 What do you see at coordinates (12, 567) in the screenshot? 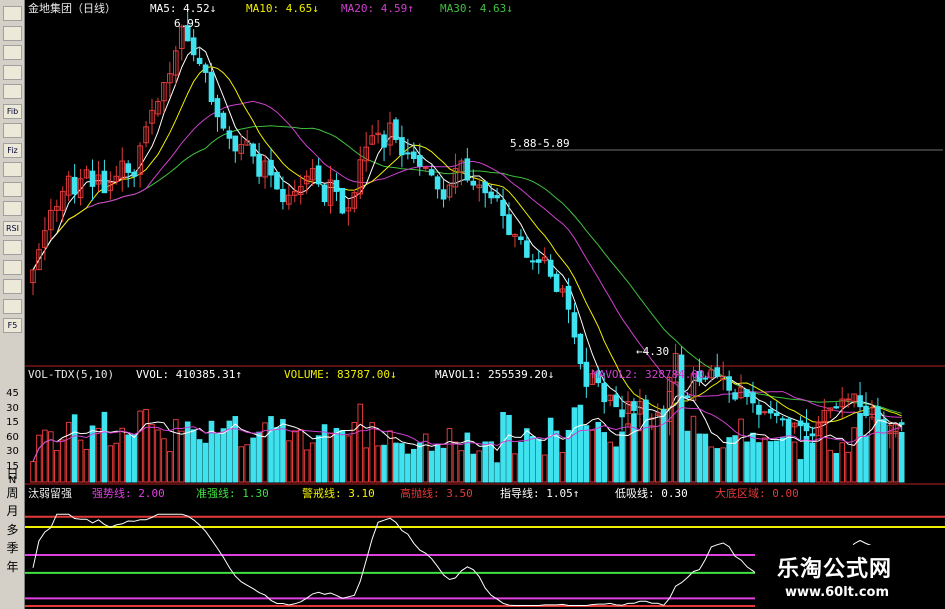
I see `period-5-button: 年` at bounding box center [12, 567].